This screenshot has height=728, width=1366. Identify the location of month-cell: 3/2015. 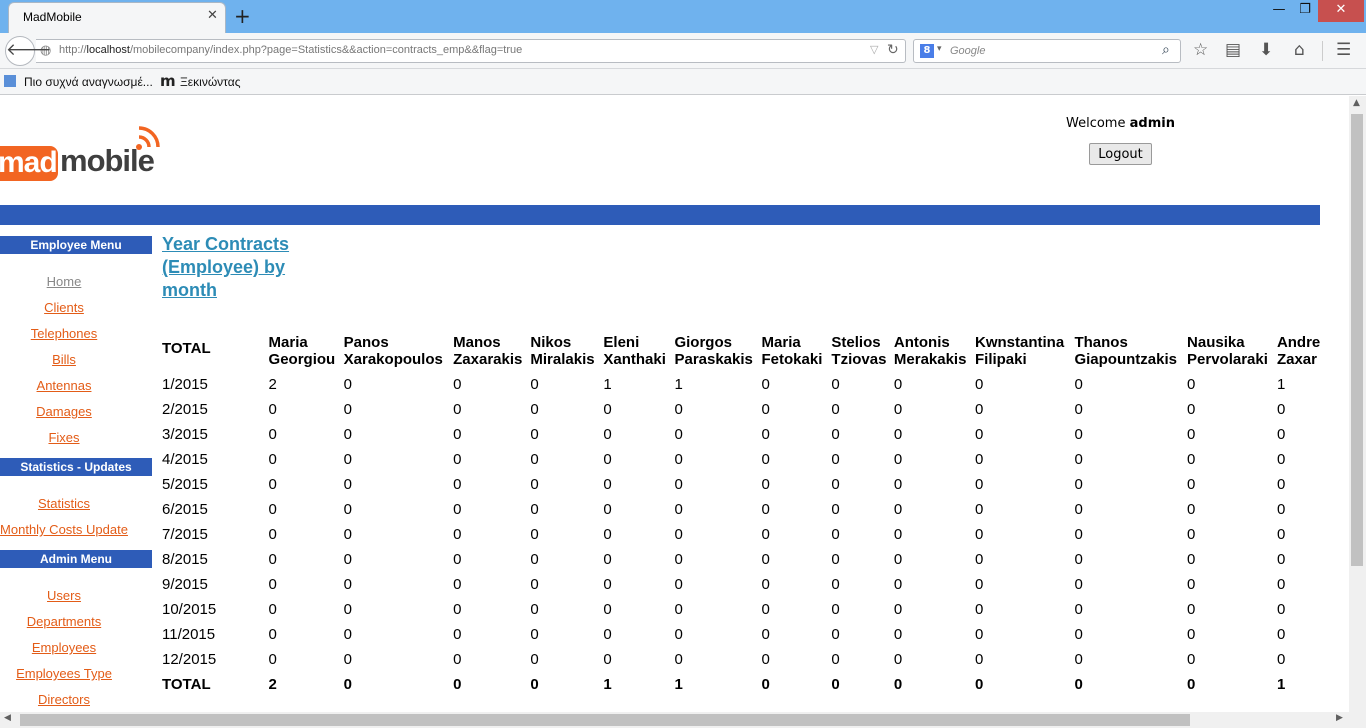
(185, 434).